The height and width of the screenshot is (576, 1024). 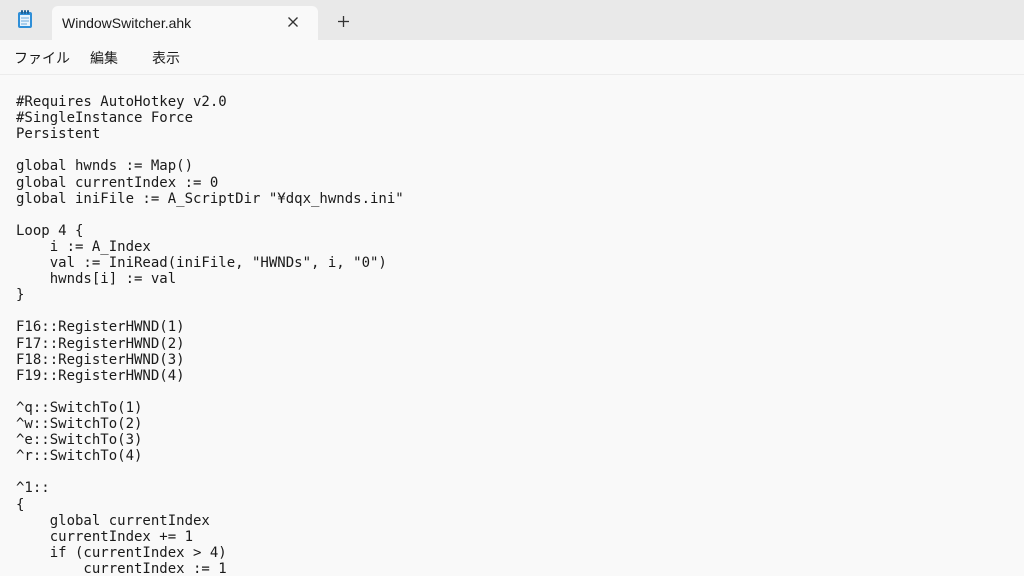 What do you see at coordinates (201, 263) in the screenshot?
I see `code-line: val := IniRead(iniFile, "HWNDs", i, "0")` at bounding box center [201, 263].